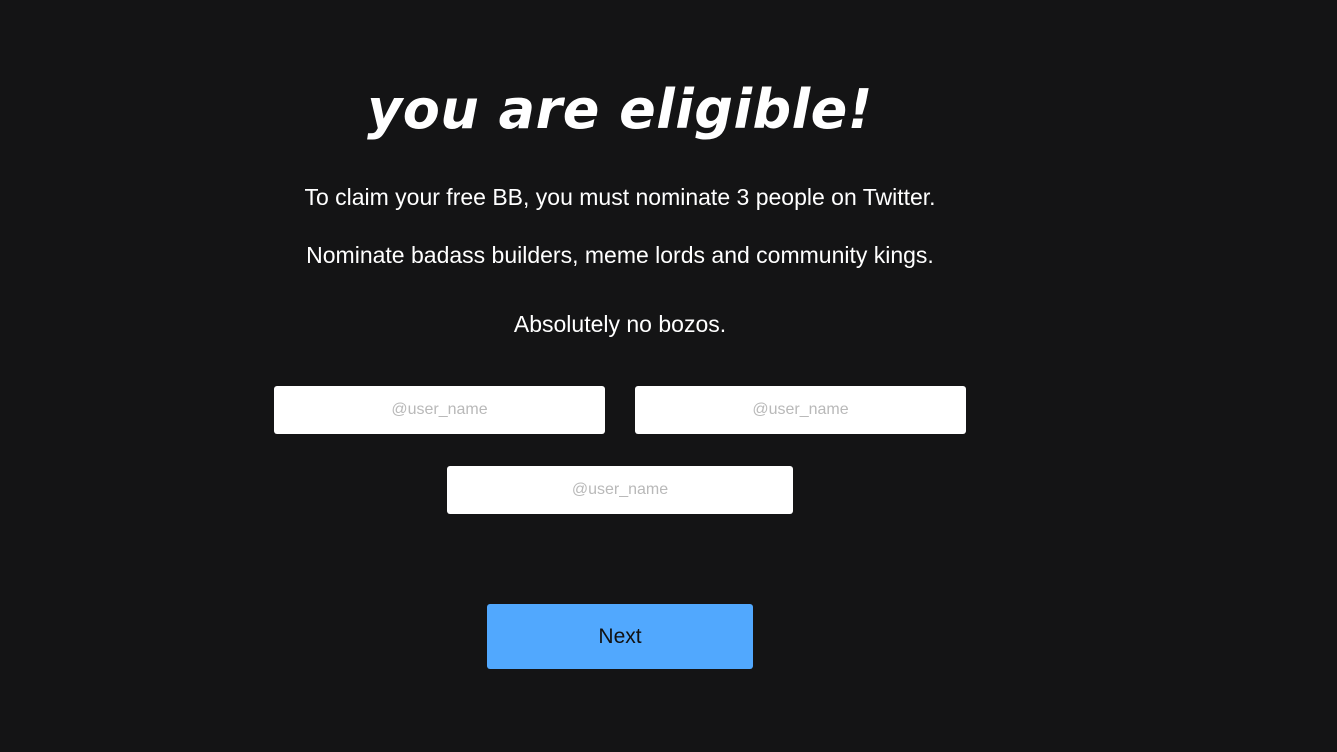 Image resolution: width=1337 pixels, height=752 pixels. I want to click on page-title: you are eligible!, so click(620, 109).